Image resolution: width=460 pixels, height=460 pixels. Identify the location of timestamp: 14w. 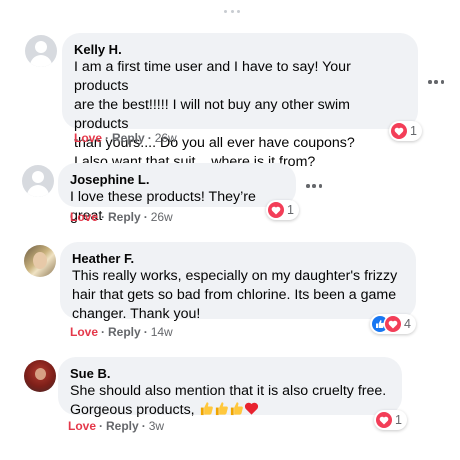
(162, 332).